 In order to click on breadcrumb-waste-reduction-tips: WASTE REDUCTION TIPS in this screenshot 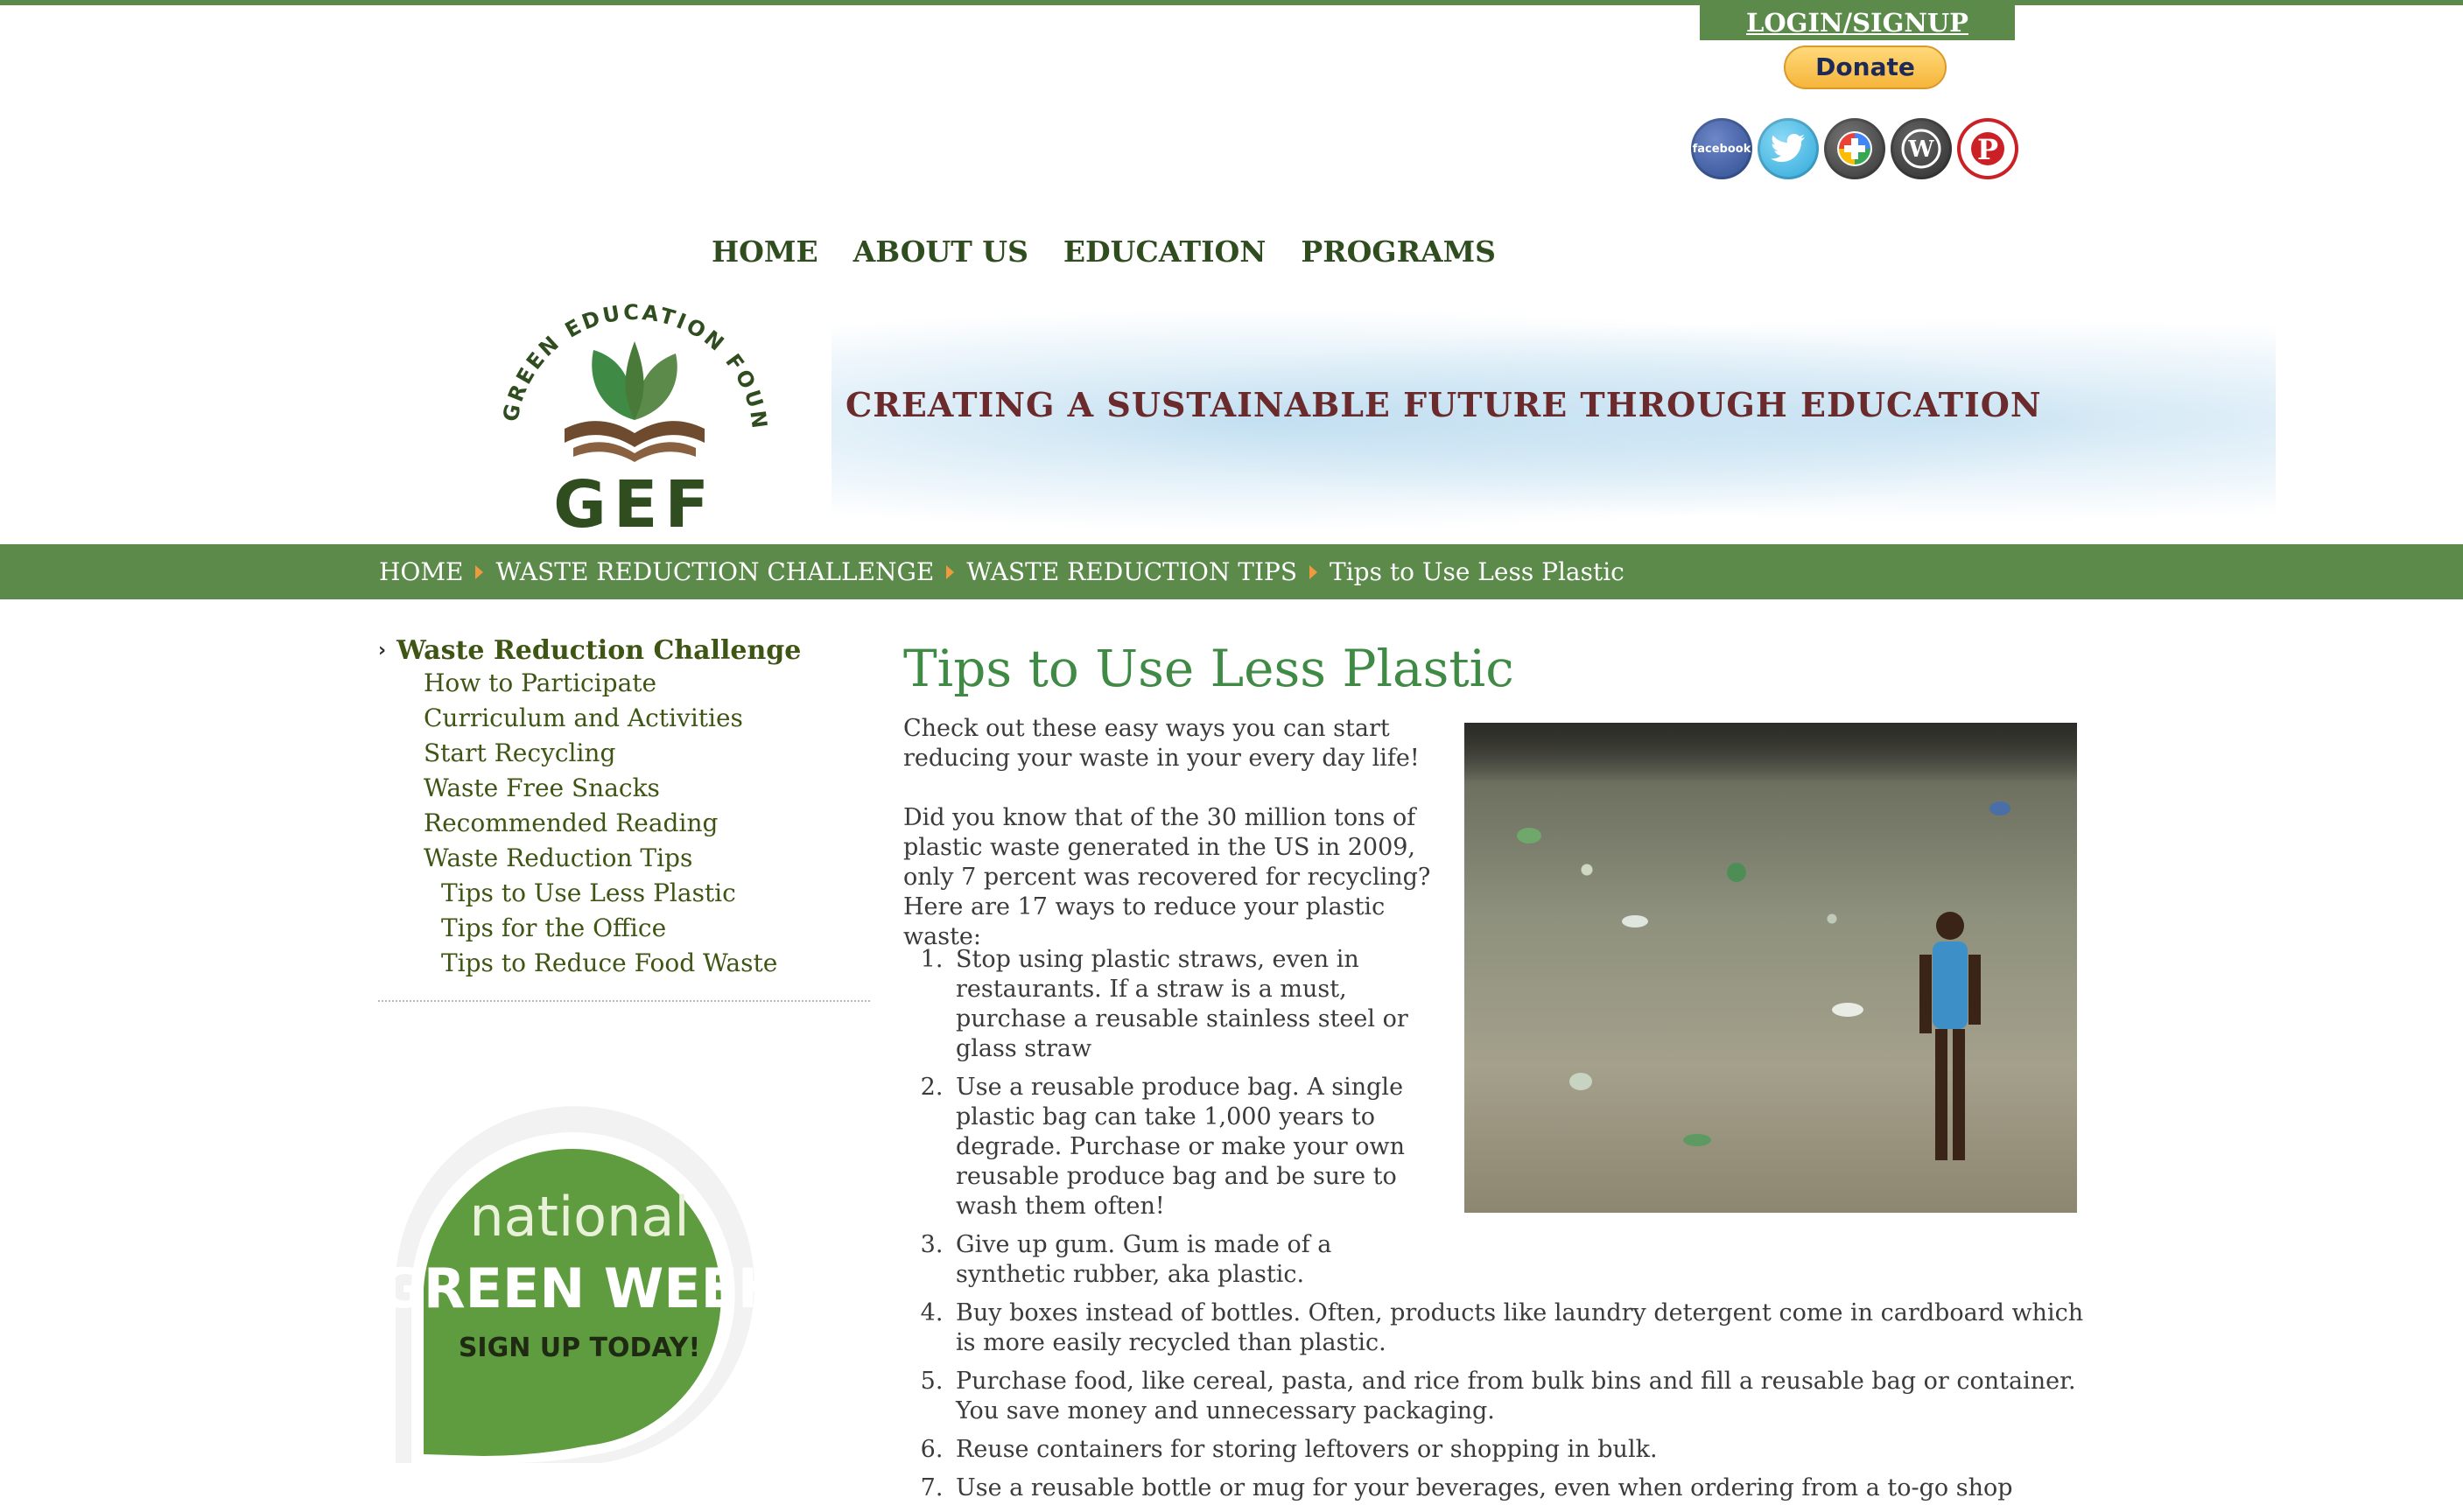, I will do `click(1131, 571)`.